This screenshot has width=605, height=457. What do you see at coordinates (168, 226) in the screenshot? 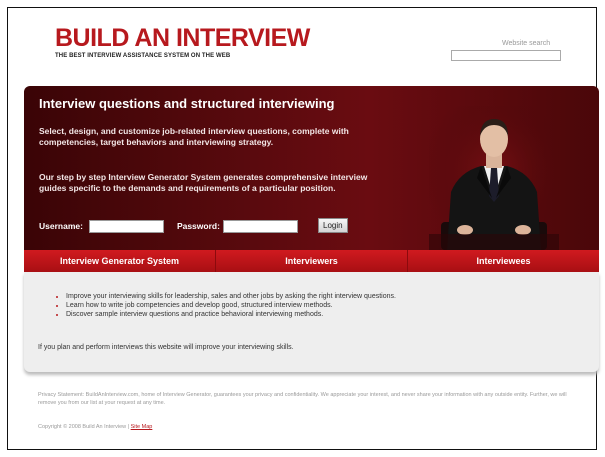
I see `login-form: Username: Password:` at bounding box center [168, 226].